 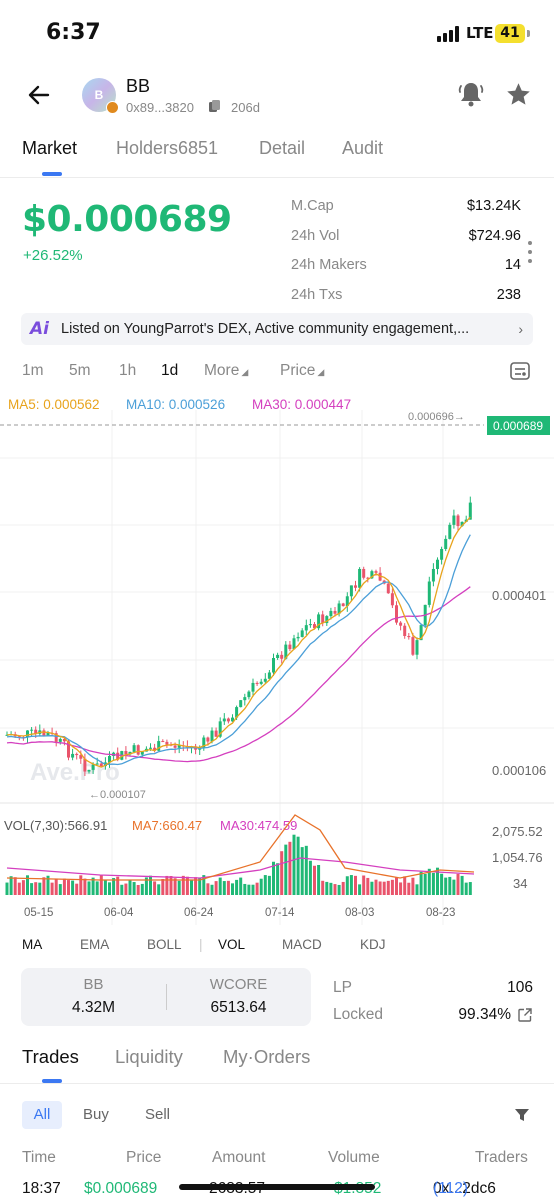 What do you see at coordinates (32, 944) in the screenshot?
I see `indicator-ma: MA` at bounding box center [32, 944].